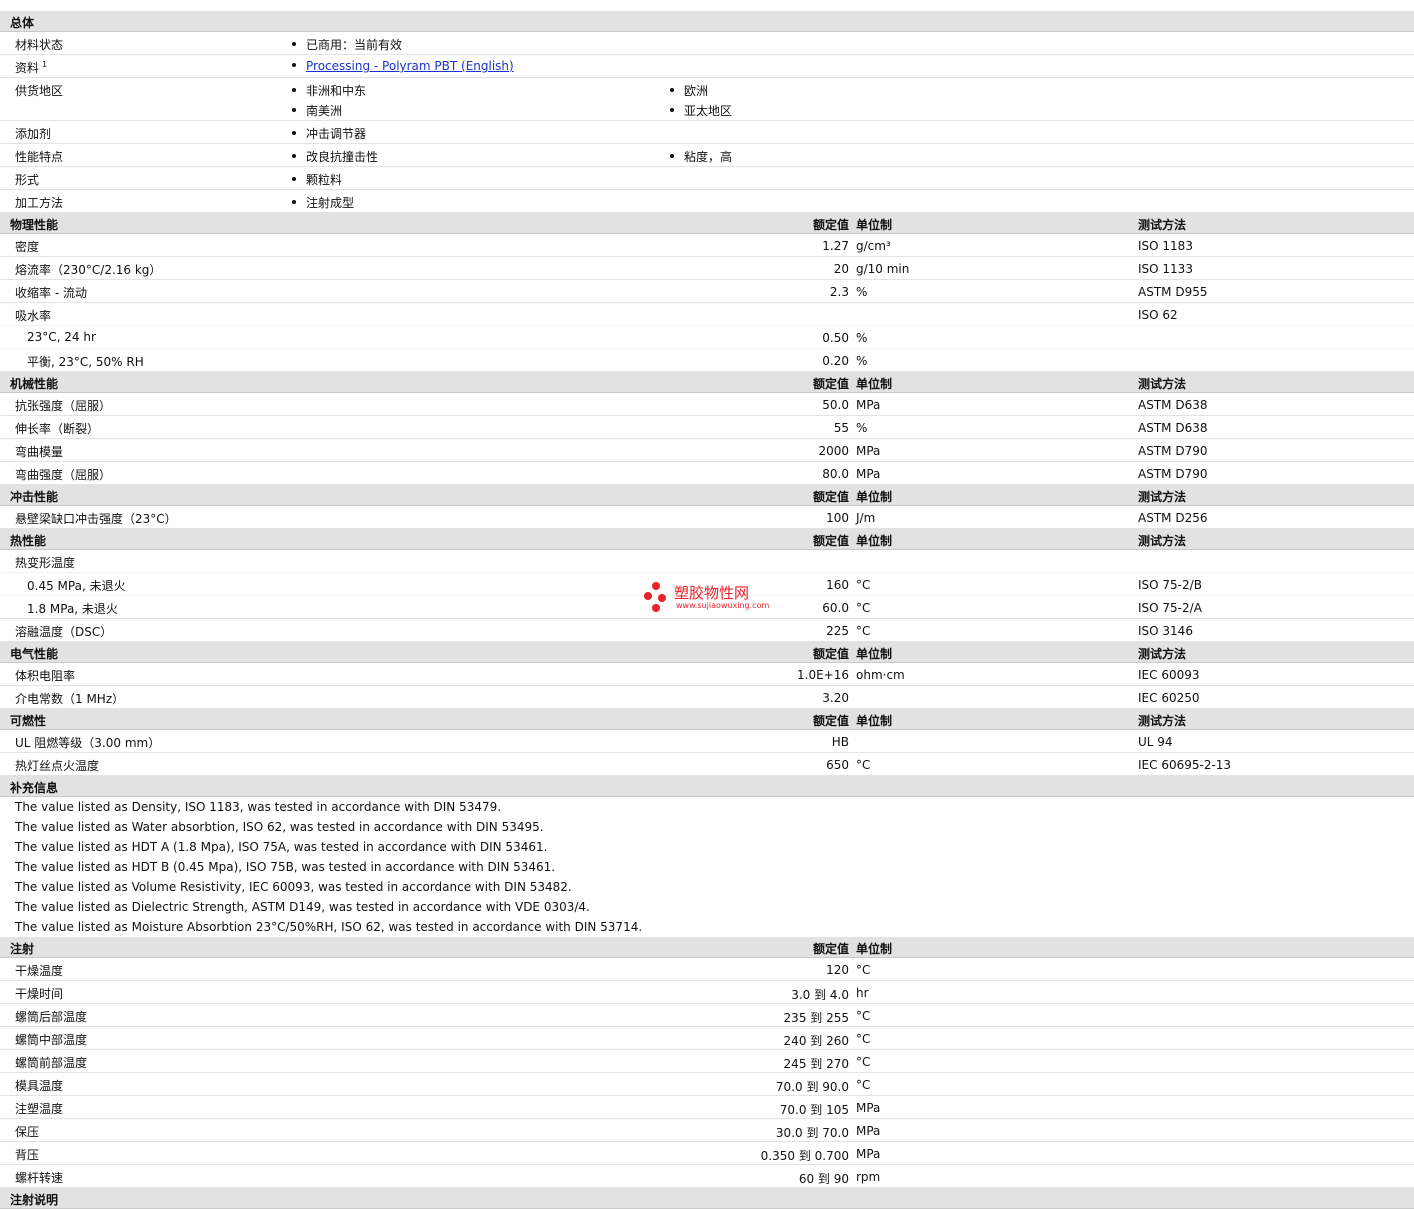  I want to click on row-label: 保压, so click(27, 1132).